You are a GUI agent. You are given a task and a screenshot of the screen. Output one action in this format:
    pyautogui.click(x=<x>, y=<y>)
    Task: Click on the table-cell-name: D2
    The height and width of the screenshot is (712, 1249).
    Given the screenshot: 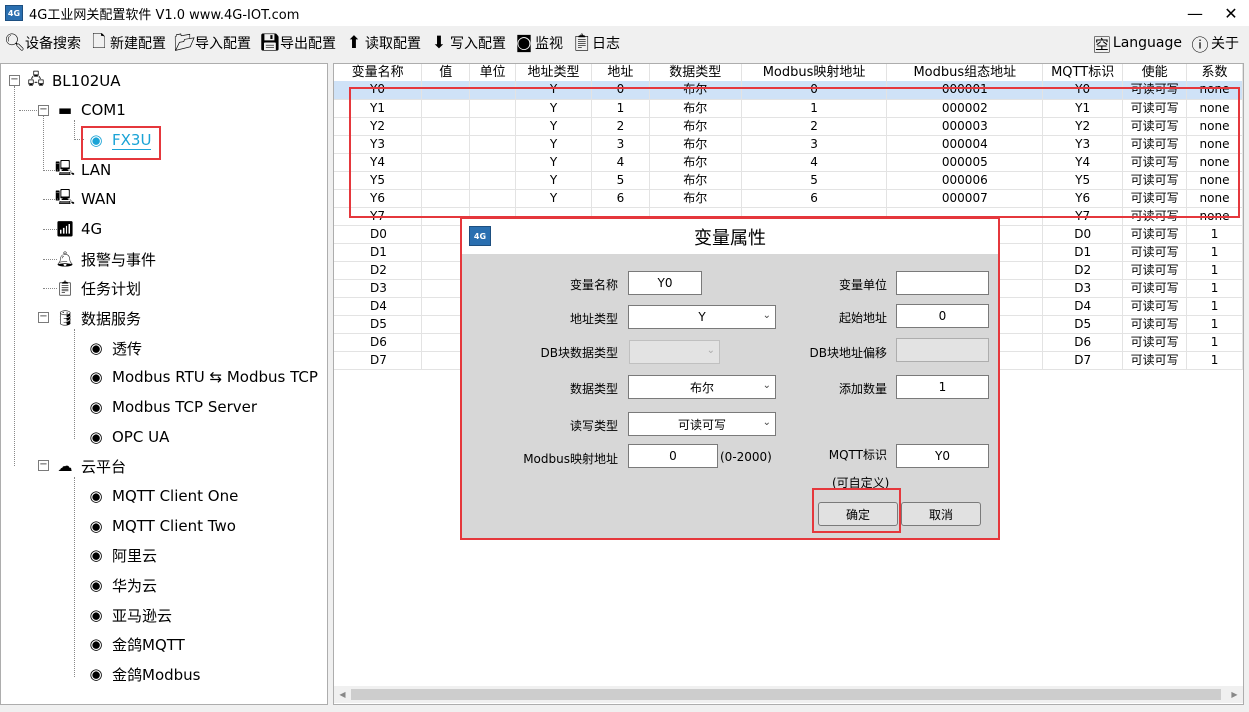 What is the action you would take?
    pyautogui.click(x=378, y=270)
    